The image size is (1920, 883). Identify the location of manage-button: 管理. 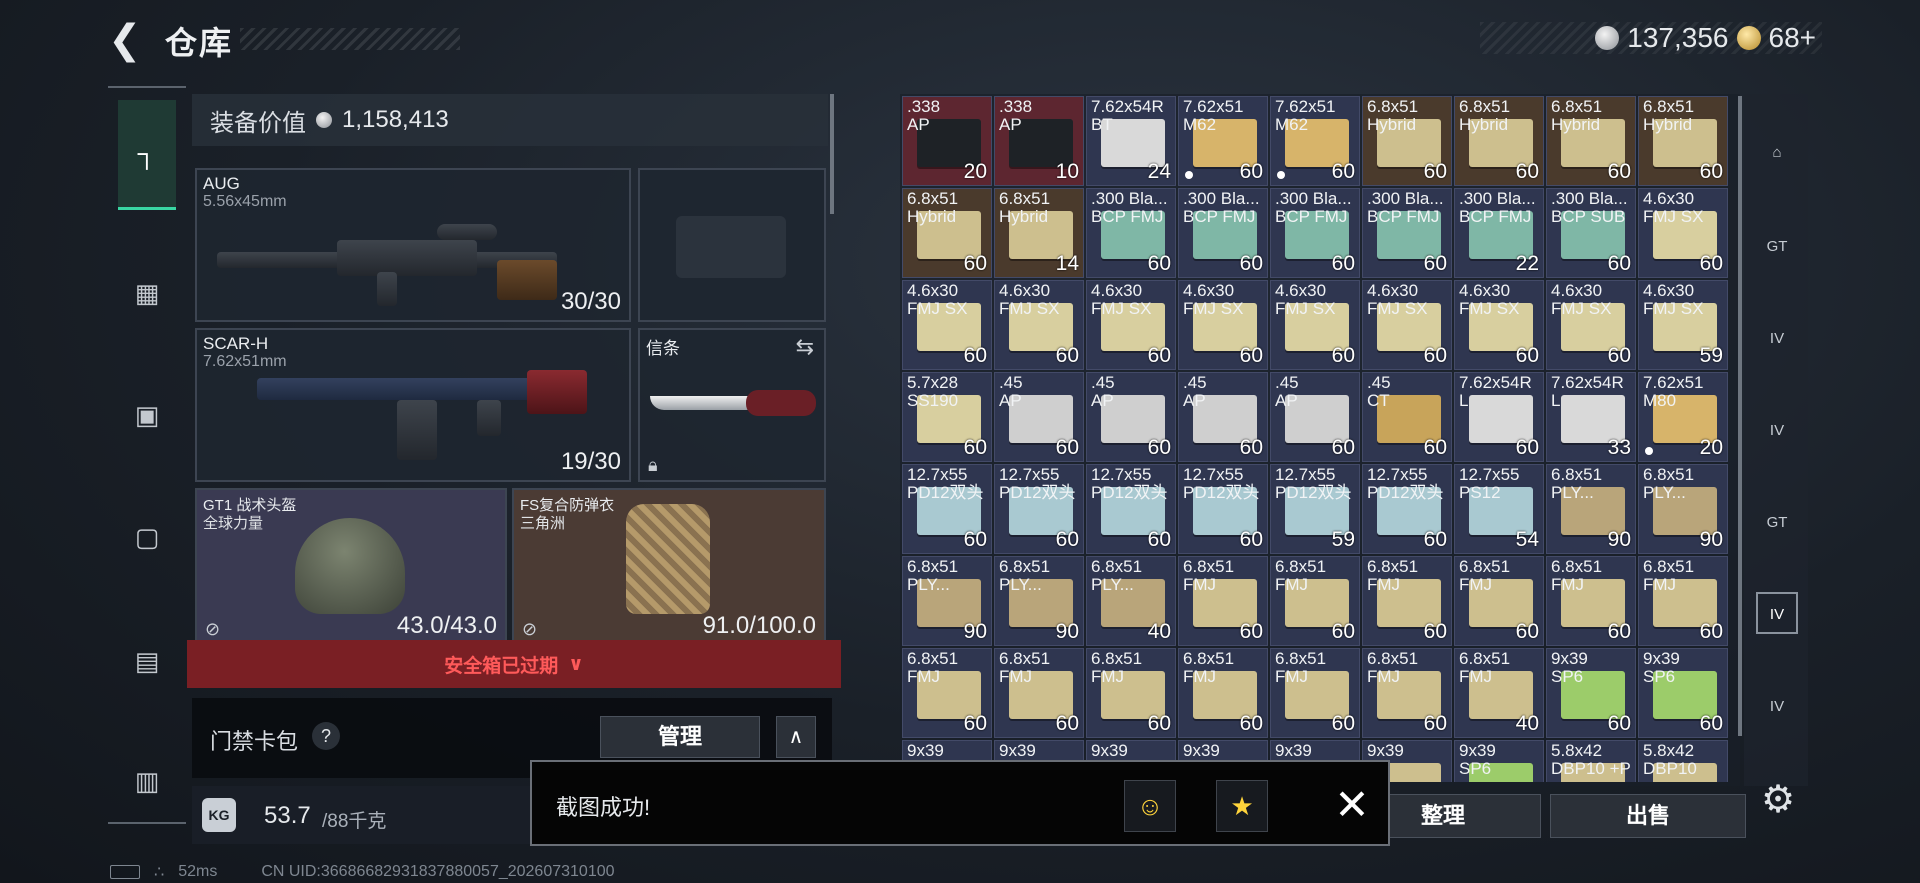
(680, 737).